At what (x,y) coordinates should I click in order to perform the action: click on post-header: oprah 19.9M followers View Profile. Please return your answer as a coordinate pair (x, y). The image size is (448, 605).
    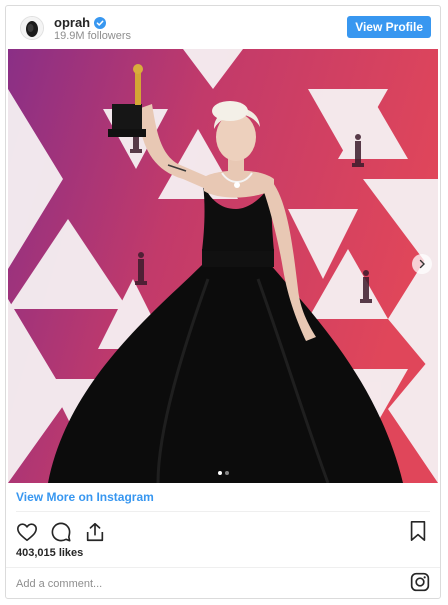
    Looking at the image, I should click on (223, 27).